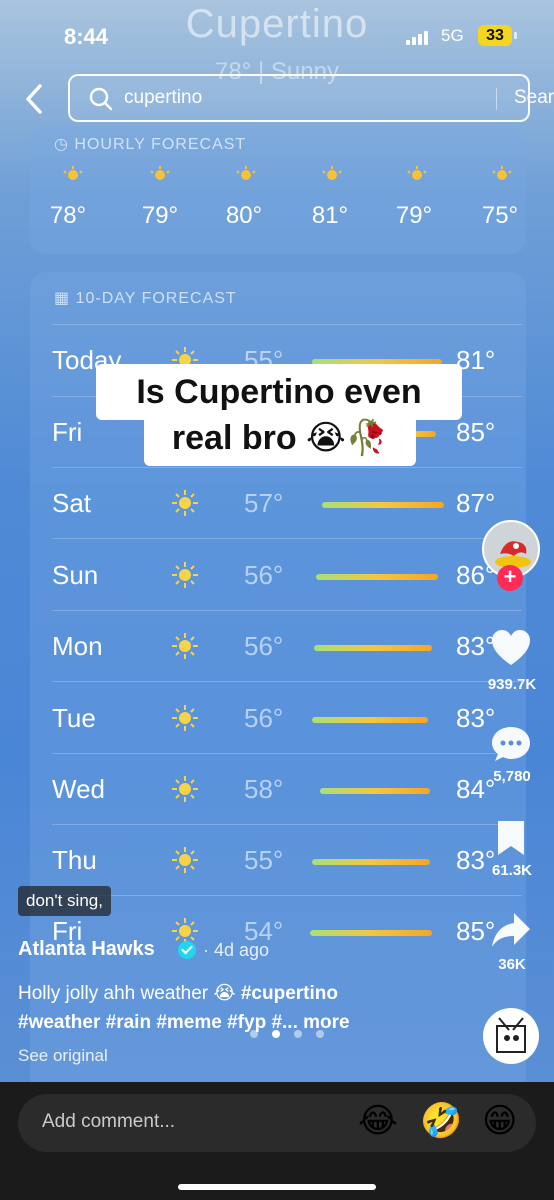  I want to click on comment-count: 5,780, so click(512, 776).